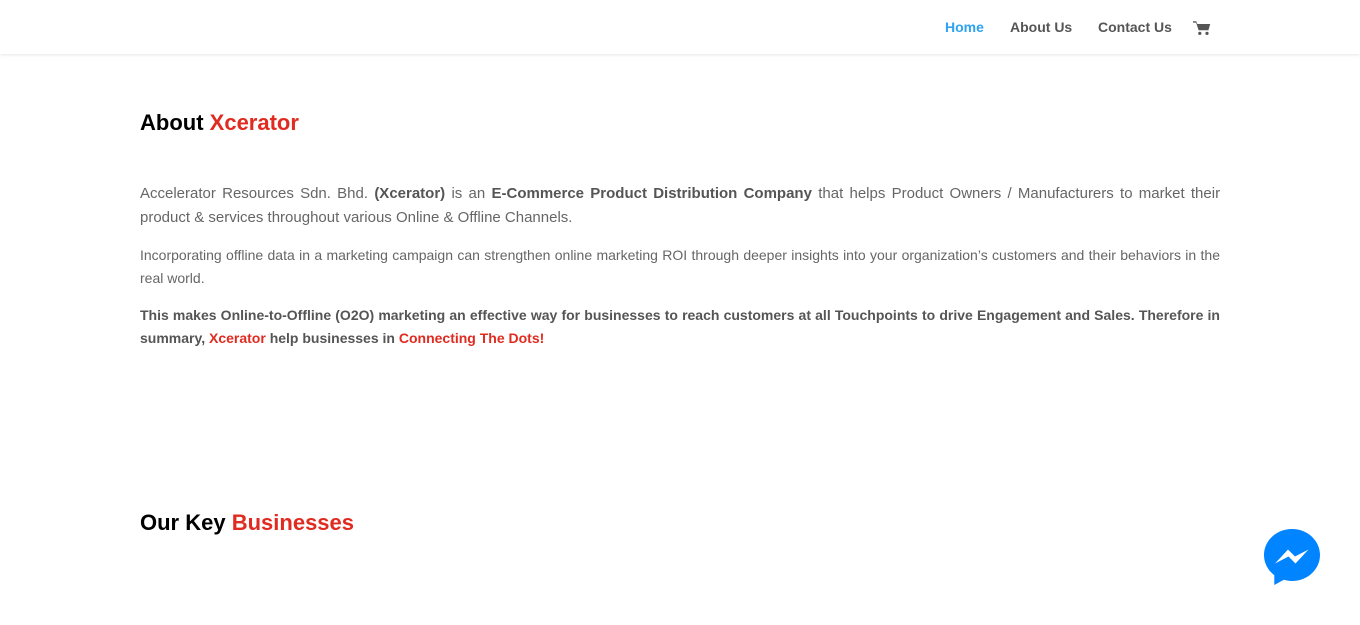 The image size is (1360, 625). Describe the element at coordinates (1202, 28) in the screenshot. I see `cart-icon` at that location.